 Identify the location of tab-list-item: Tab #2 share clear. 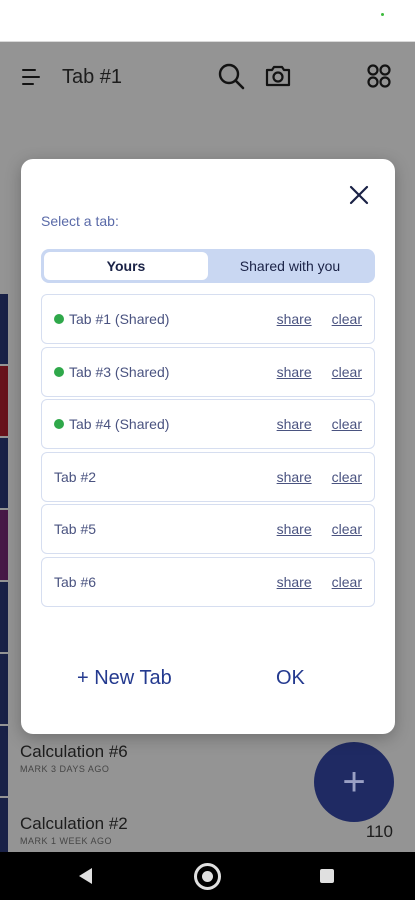
(208, 476).